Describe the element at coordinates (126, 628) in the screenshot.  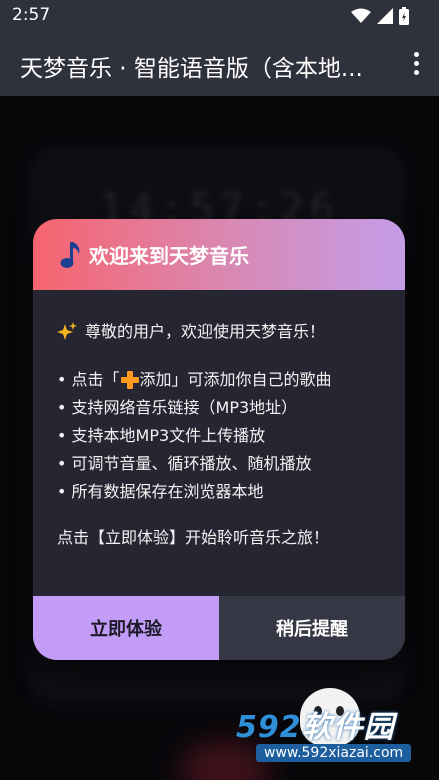
I see `try-now-button: 立即体验` at that location.